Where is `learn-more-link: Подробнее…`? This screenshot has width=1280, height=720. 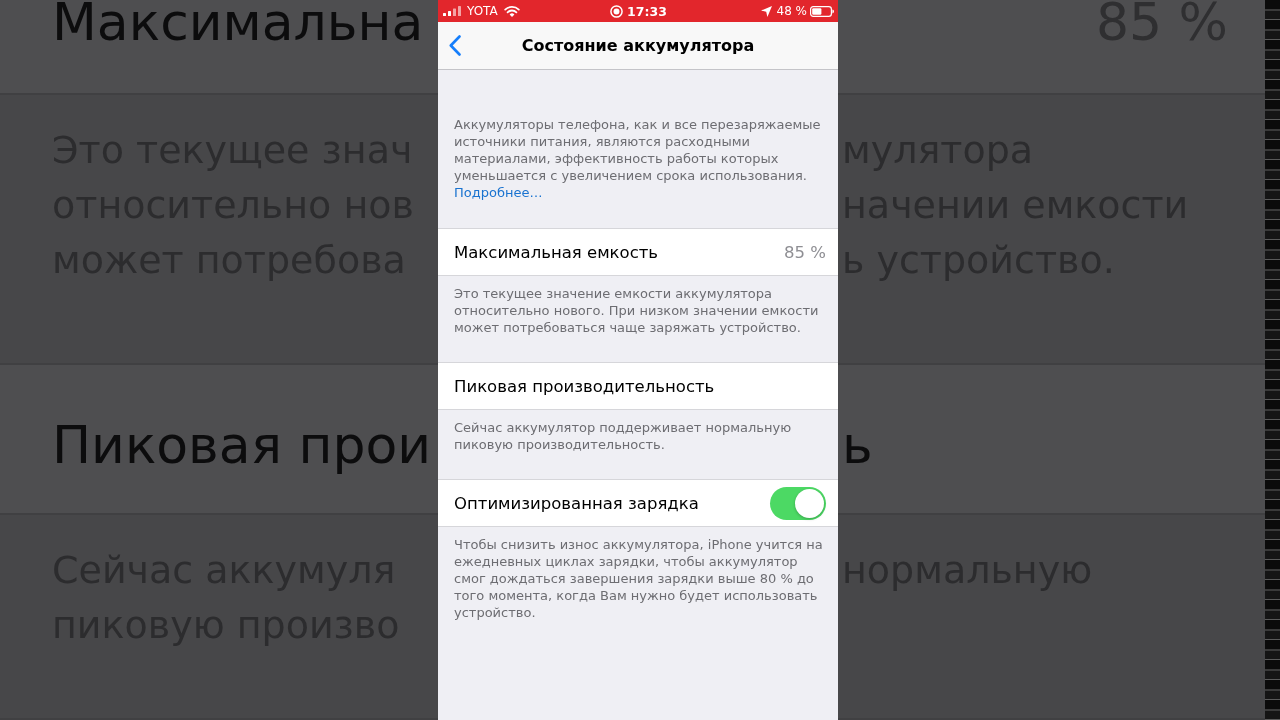 learn-more-link: Подробнее… is located at coordinates (498, 192).